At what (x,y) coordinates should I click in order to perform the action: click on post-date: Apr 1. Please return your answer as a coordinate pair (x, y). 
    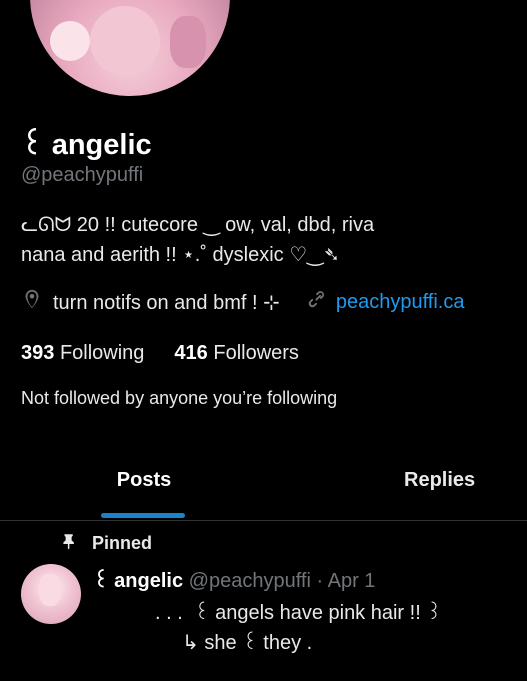
    Looking at the image, I should click on (352, 581).